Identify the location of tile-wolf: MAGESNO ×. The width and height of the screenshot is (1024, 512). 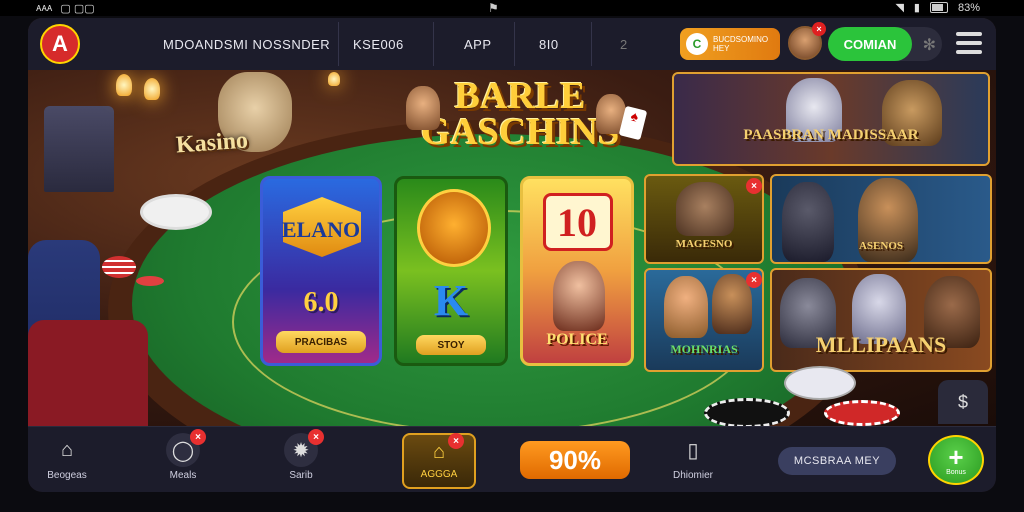
(704, 219).